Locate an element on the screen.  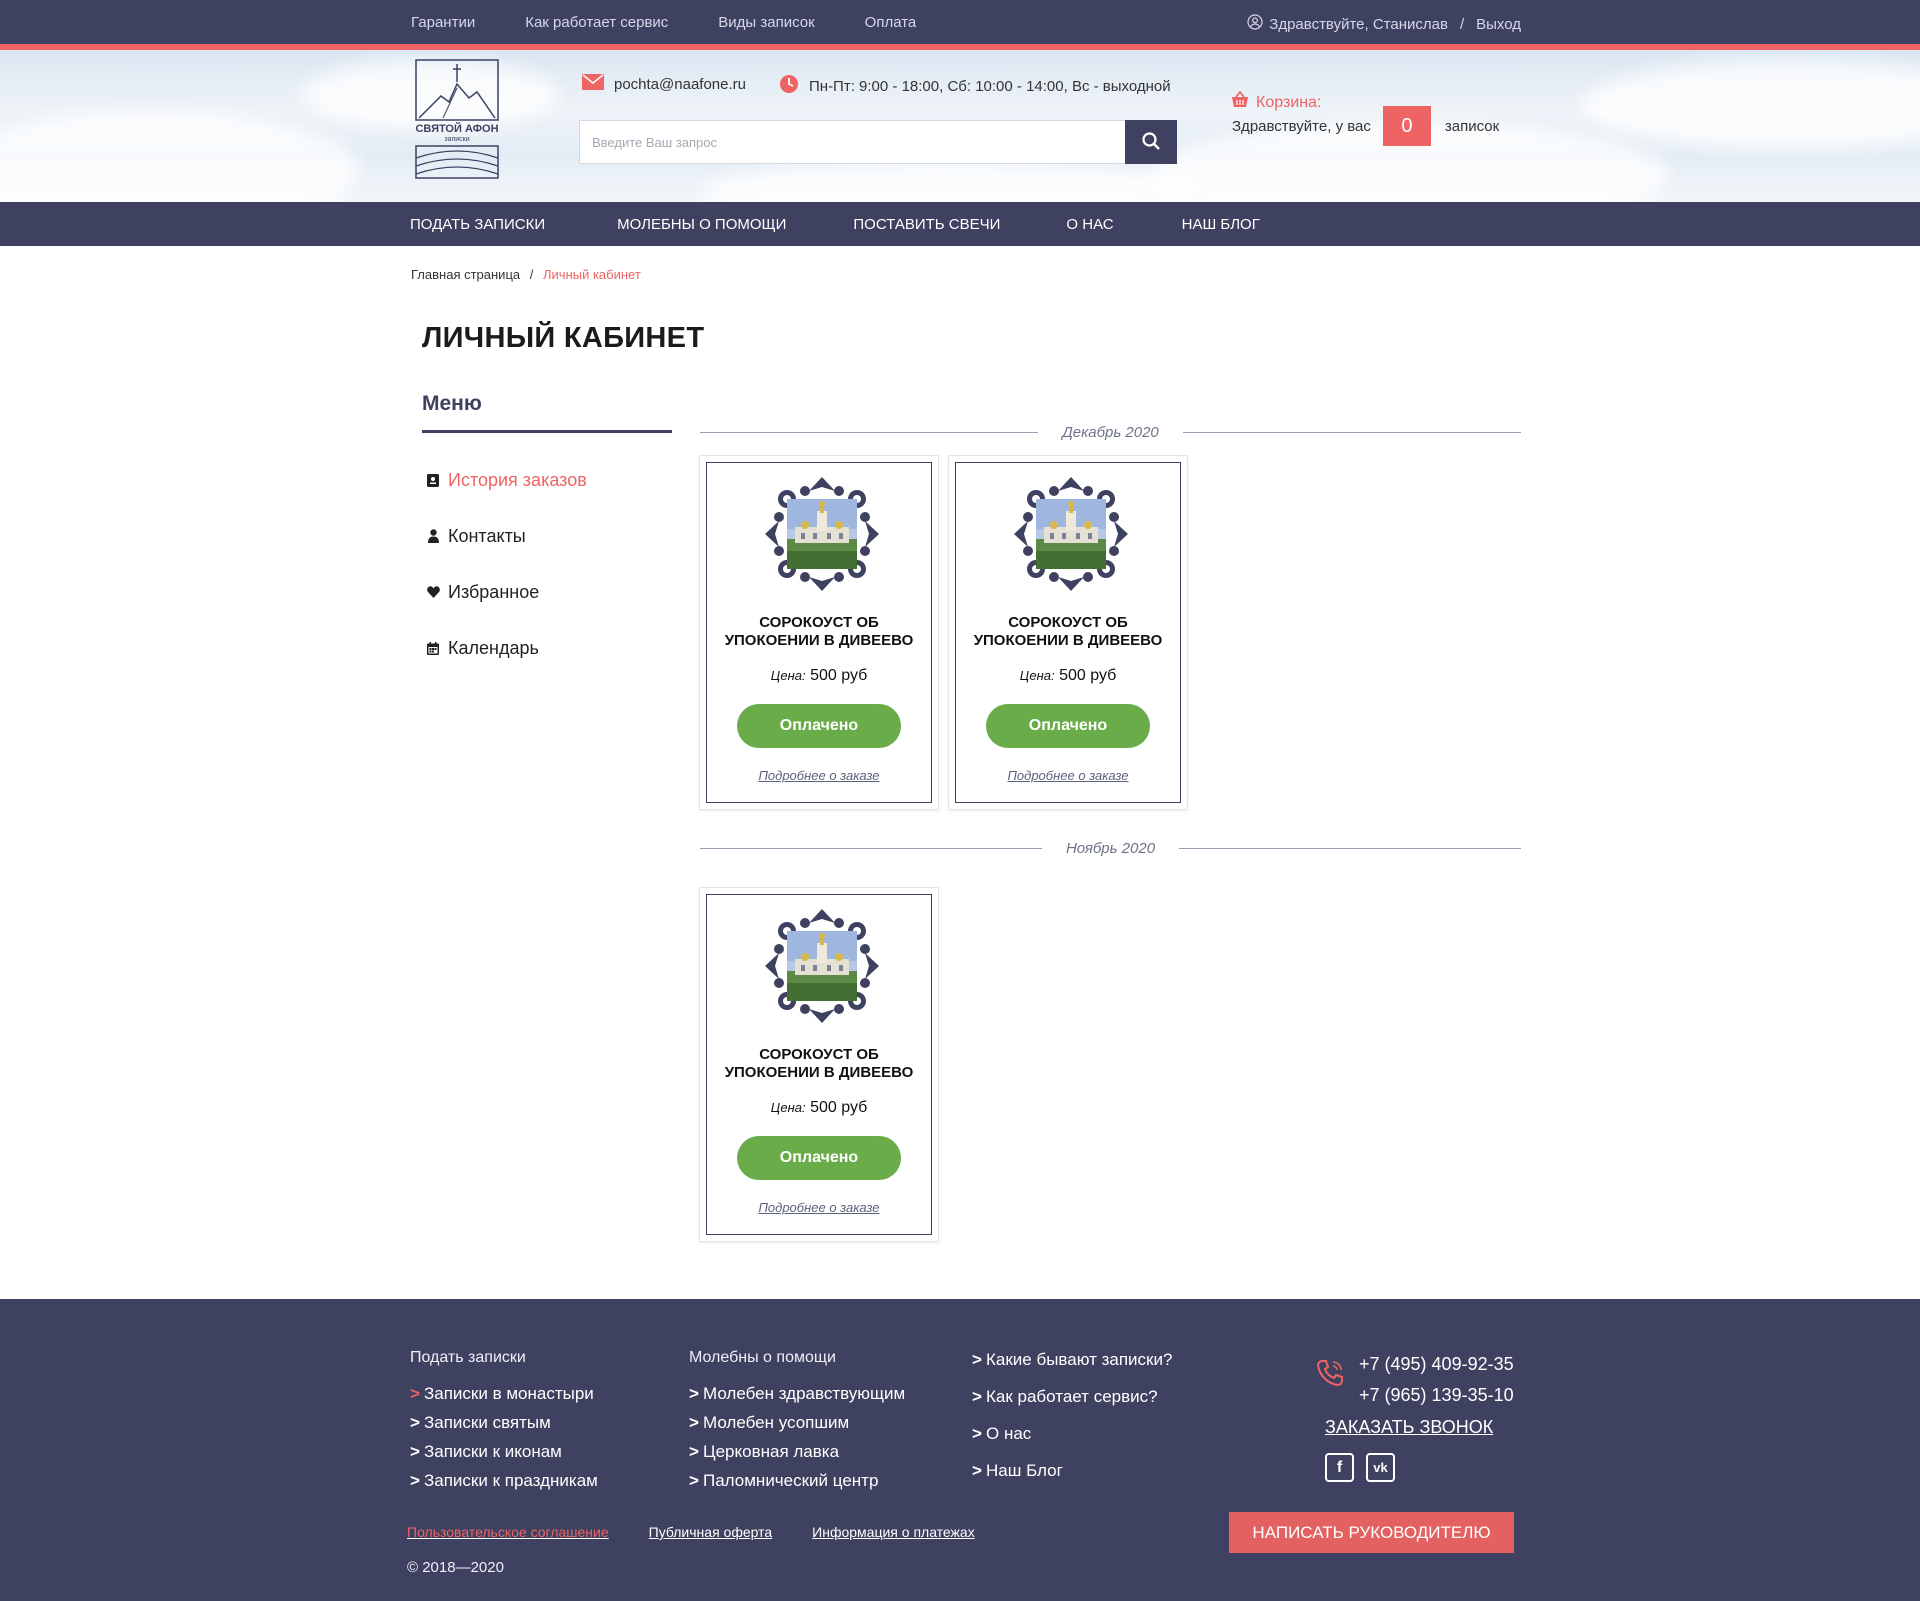
public-offer-link: Публичная оферта is located at coordinates (711, 1532).